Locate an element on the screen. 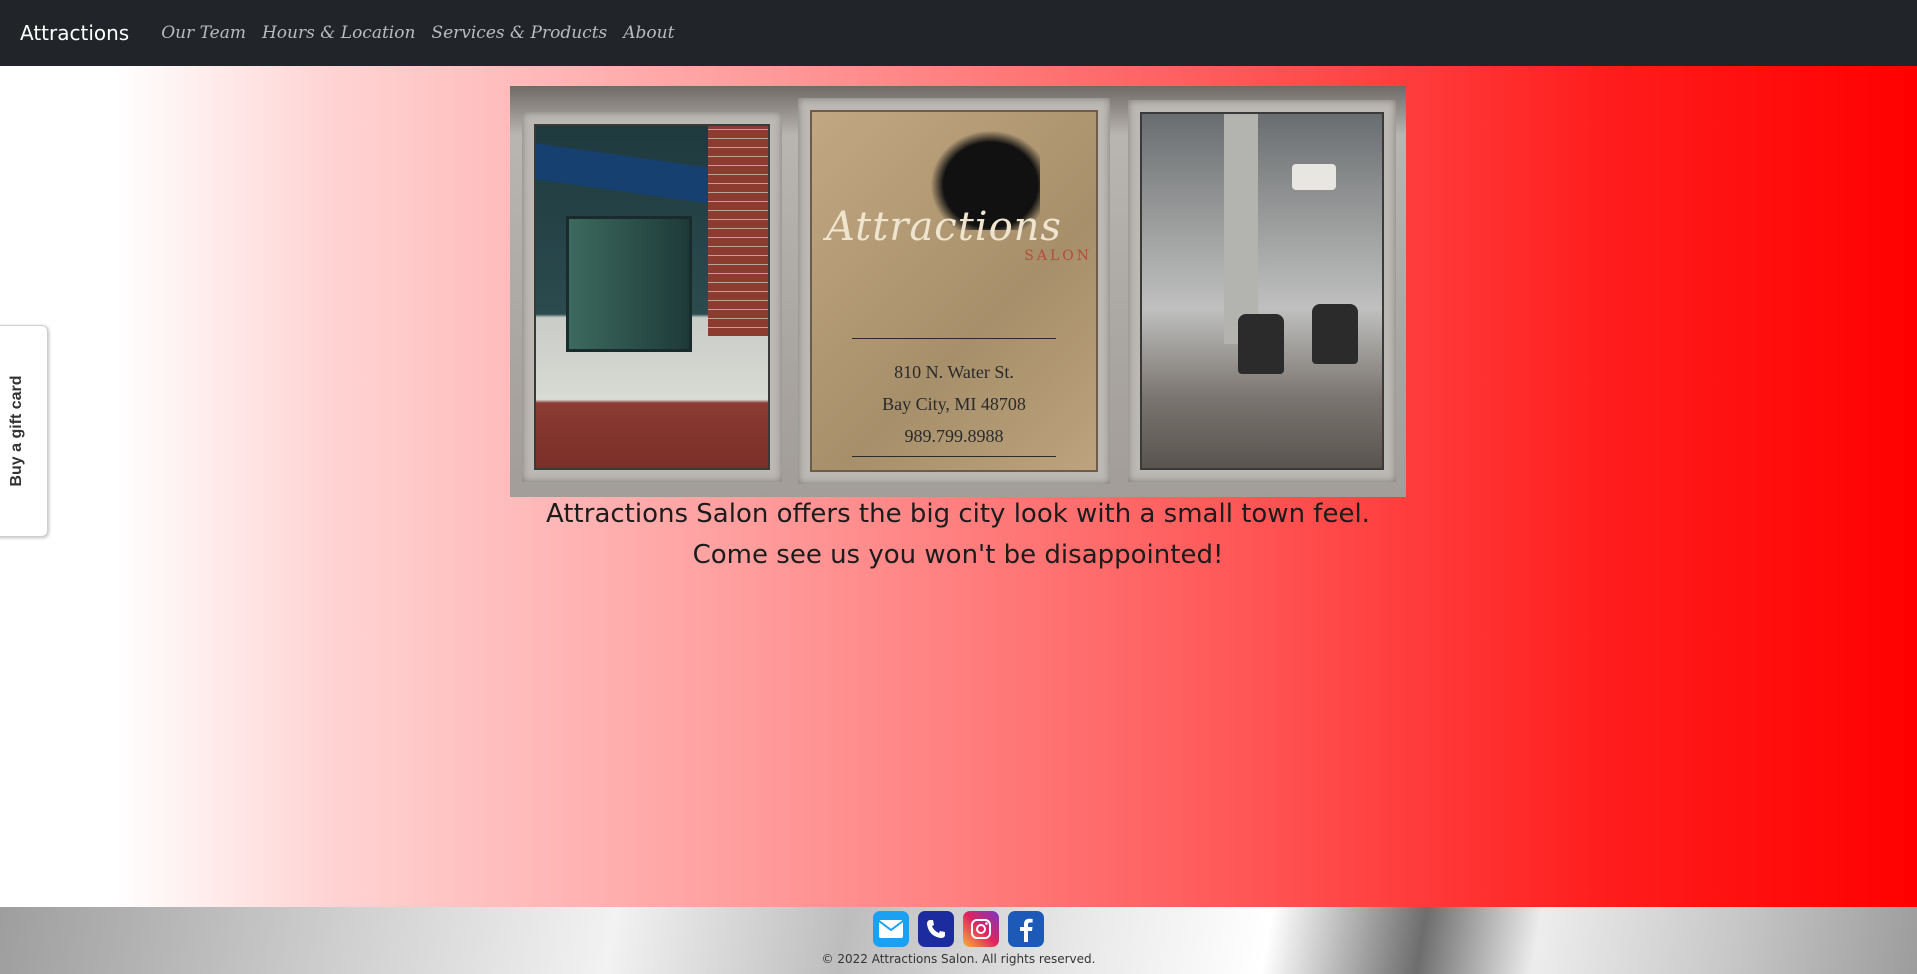 This screenshot has width=1917, height=974. logo-salon: SALON is located at coordinates (1058, 256).